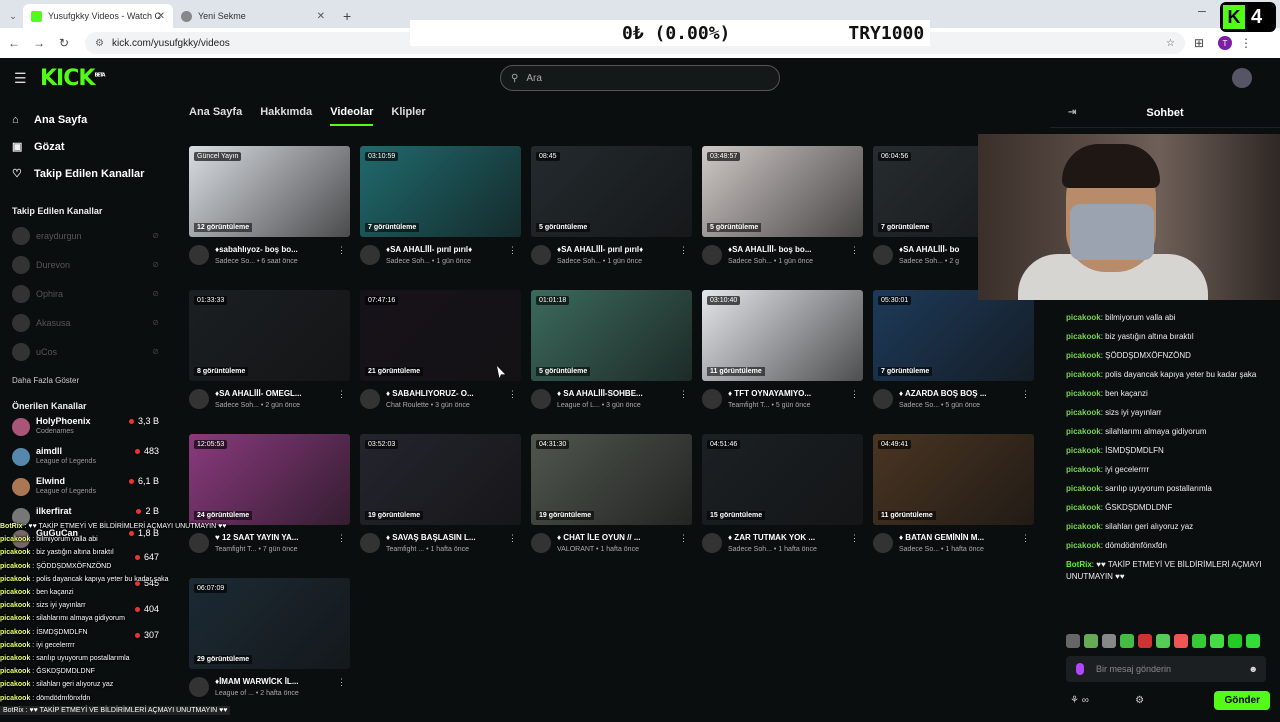 This screenshot has width=1280, height=722. I want to click on video-thumbnail: 05:30:01 7 görüntüleme, so click(953, 335).